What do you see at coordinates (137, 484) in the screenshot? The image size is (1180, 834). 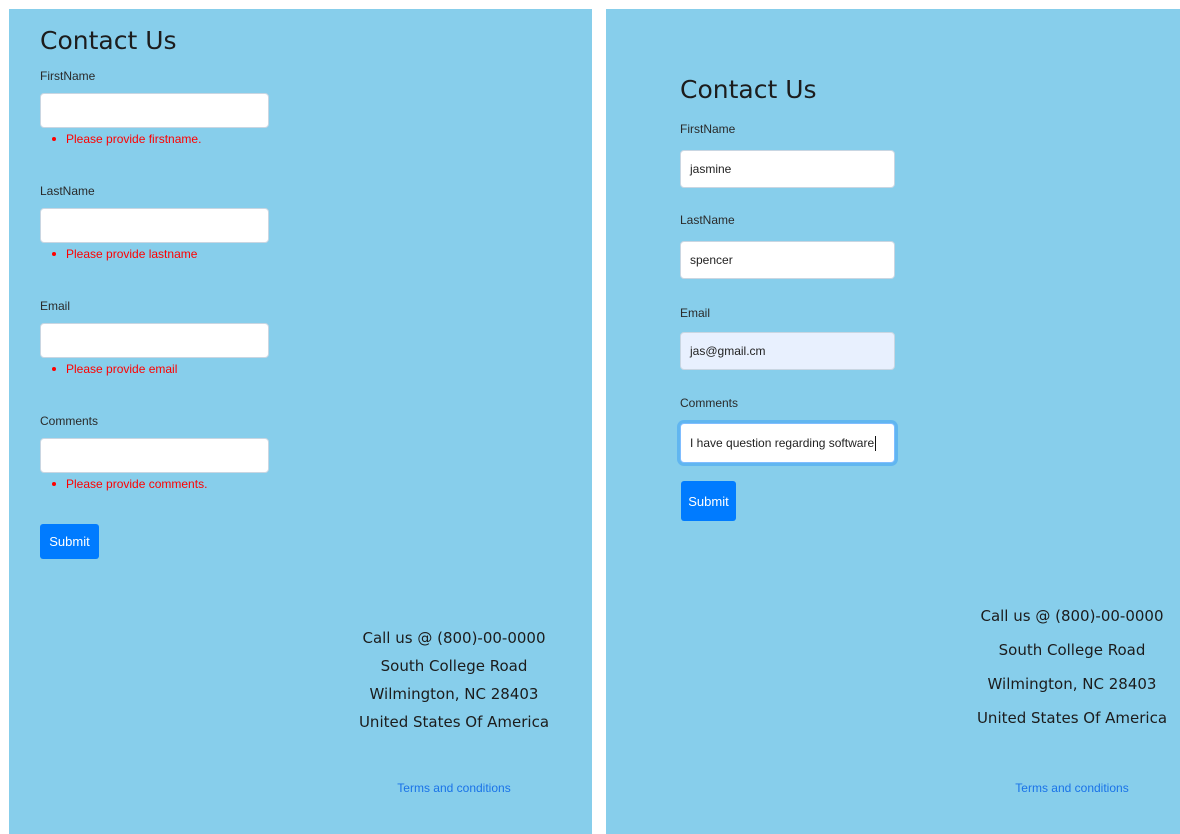 I see `comments-error-text: Please provide comments.` at bounding box center [137, 484].